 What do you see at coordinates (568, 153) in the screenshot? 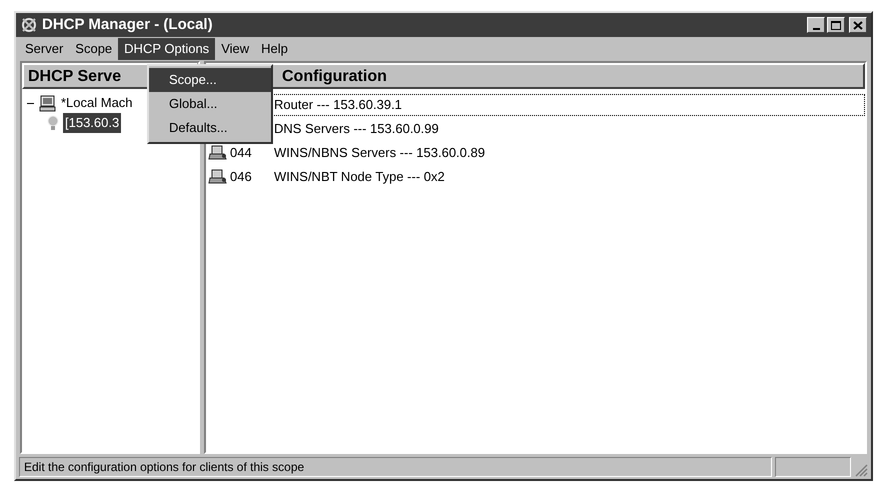
I see `option-entry: WINS/NBNS Servers --- 153.60.0.89` at bounding box center [568, 153].